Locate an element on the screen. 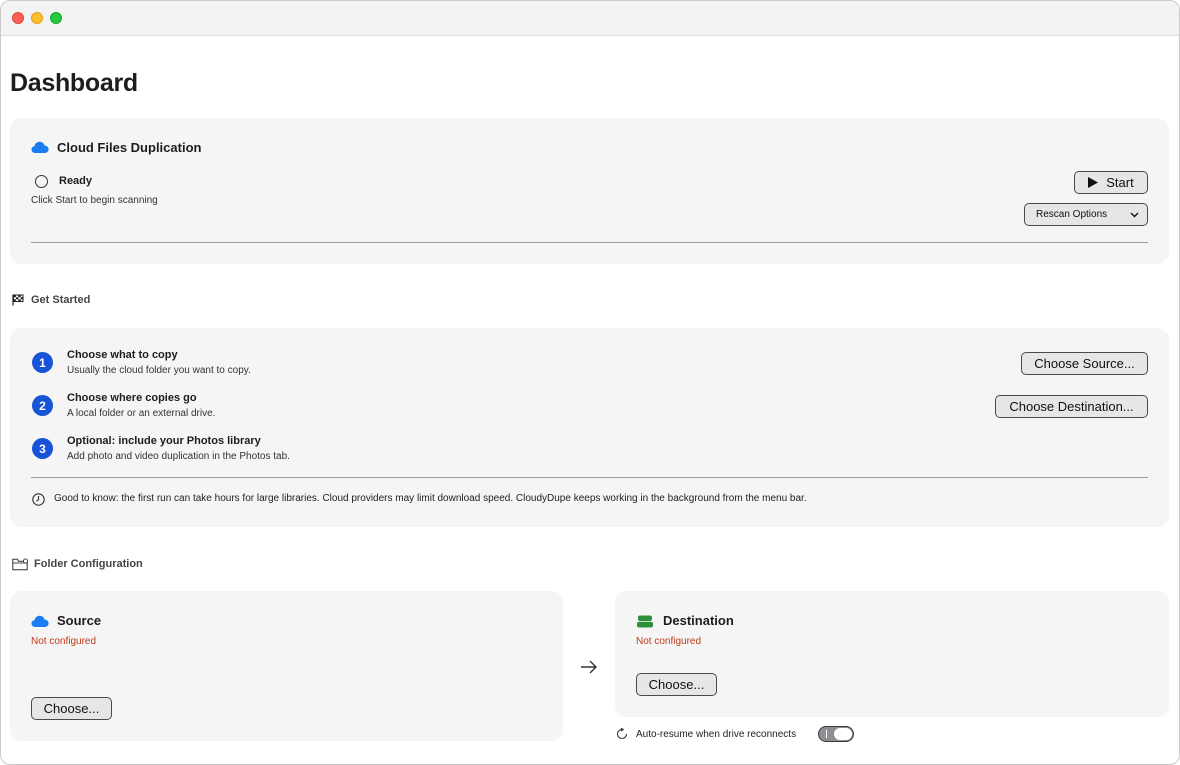  page-title: Dashboard is located at coordinates (74, 83).